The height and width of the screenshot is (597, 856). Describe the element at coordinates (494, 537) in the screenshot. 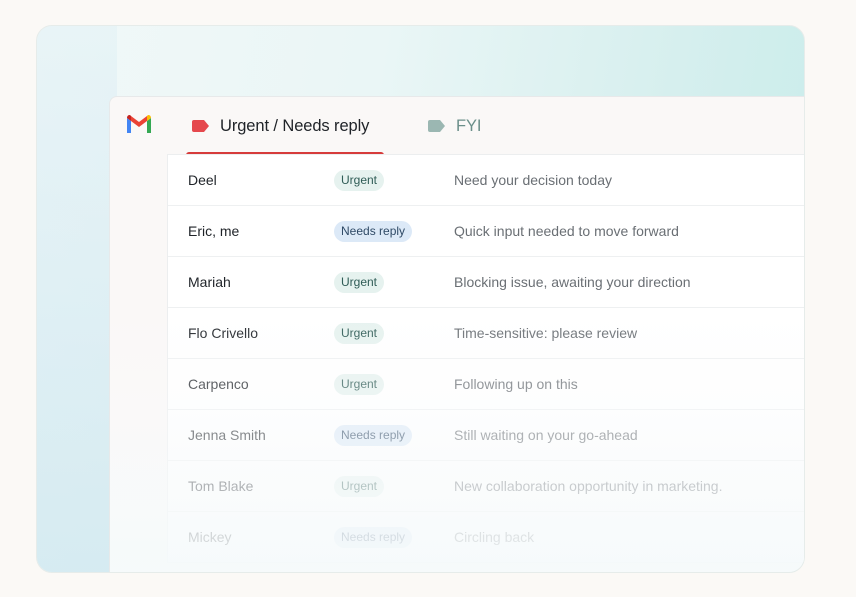

I see `email-subject: Circling back` at that location.